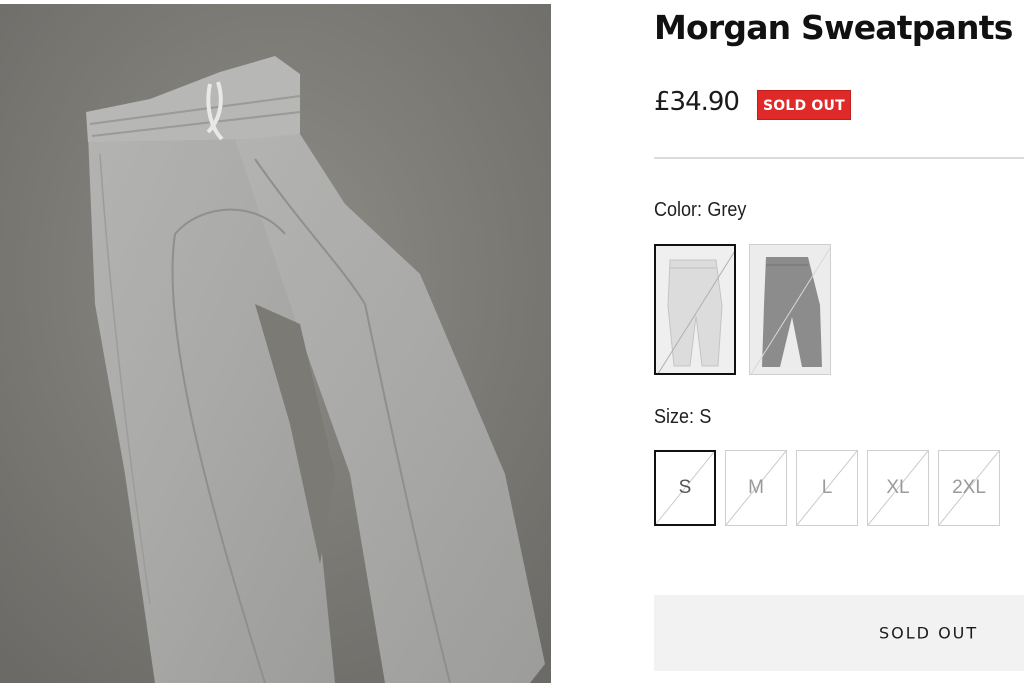 Image resolution: width=1024 pixels, height=683 pixels. I want to click on size-option-label: 2XL, so click(969, 487).